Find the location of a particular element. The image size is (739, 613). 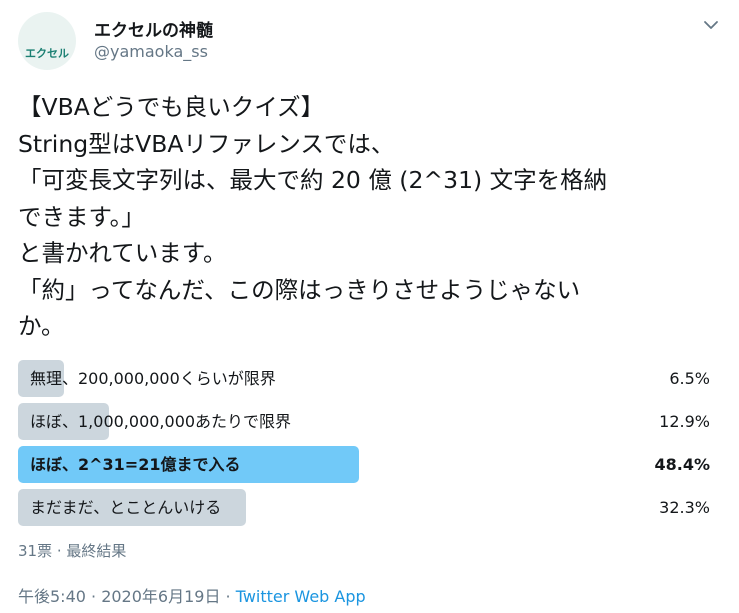

tweet-text-line: 「約」ってなんだ、この際はっきりさせようじゃない is located at coordinates (299, 289).